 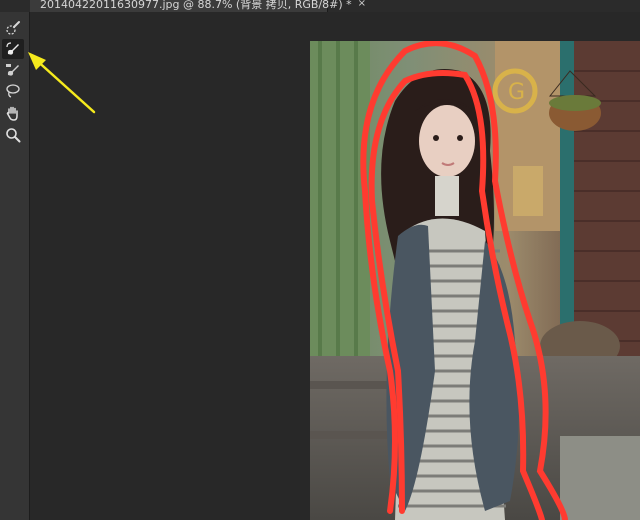 I want to click on refine-radius-brush-icon, so click(x=12, y=48).